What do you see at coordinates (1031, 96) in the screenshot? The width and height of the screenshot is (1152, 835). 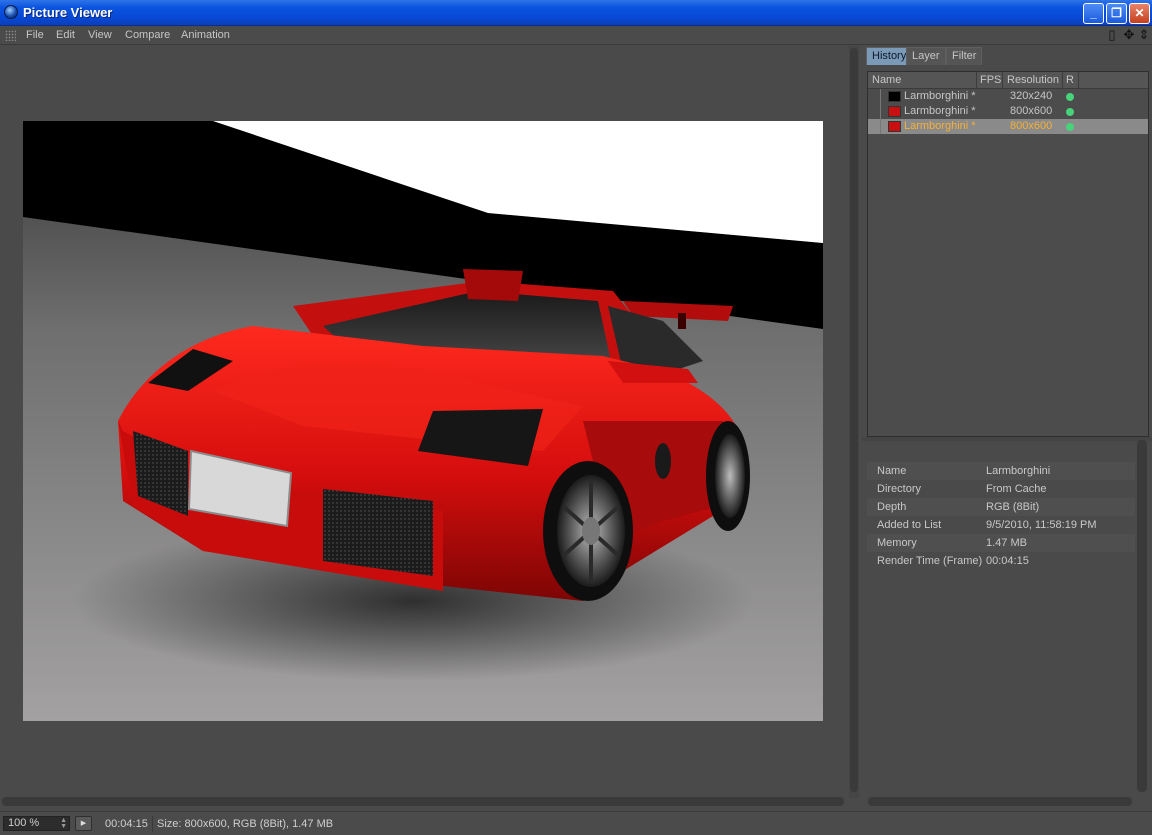 I see `history-item-resolution: 320x240` at bounding box center [1031, 96].